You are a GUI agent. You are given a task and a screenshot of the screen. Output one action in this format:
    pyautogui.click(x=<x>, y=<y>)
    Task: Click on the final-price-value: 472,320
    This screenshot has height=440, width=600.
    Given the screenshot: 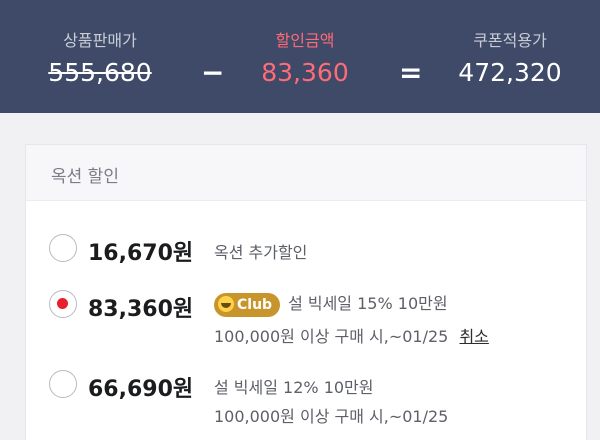 What is the action you would take?
    pyautogui.click(x=510, y=72)
    